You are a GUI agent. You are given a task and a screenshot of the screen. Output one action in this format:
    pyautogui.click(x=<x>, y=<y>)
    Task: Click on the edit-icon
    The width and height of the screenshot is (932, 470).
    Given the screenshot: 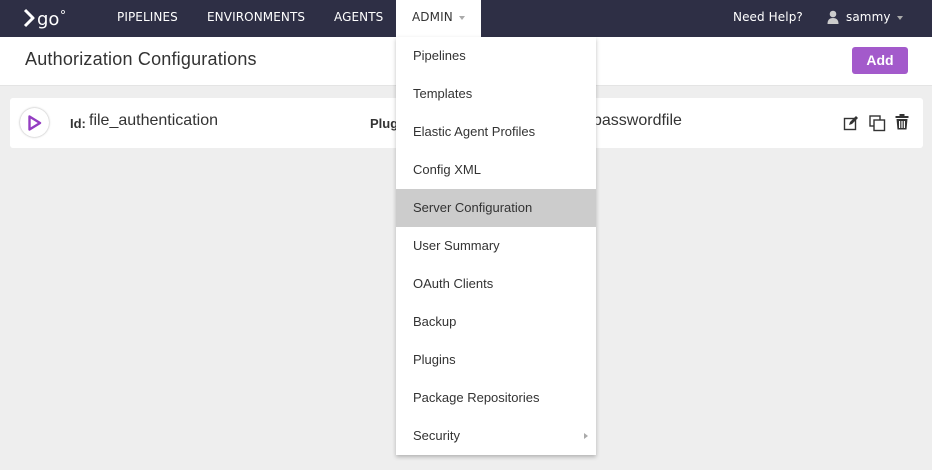 What is the action you would take?
    pyautogui.click(x=851, y=123)
    